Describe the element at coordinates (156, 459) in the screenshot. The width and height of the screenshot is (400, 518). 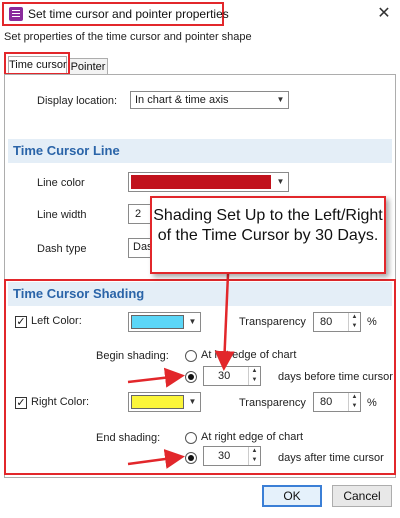
I see `right-days-arrow` at that location.